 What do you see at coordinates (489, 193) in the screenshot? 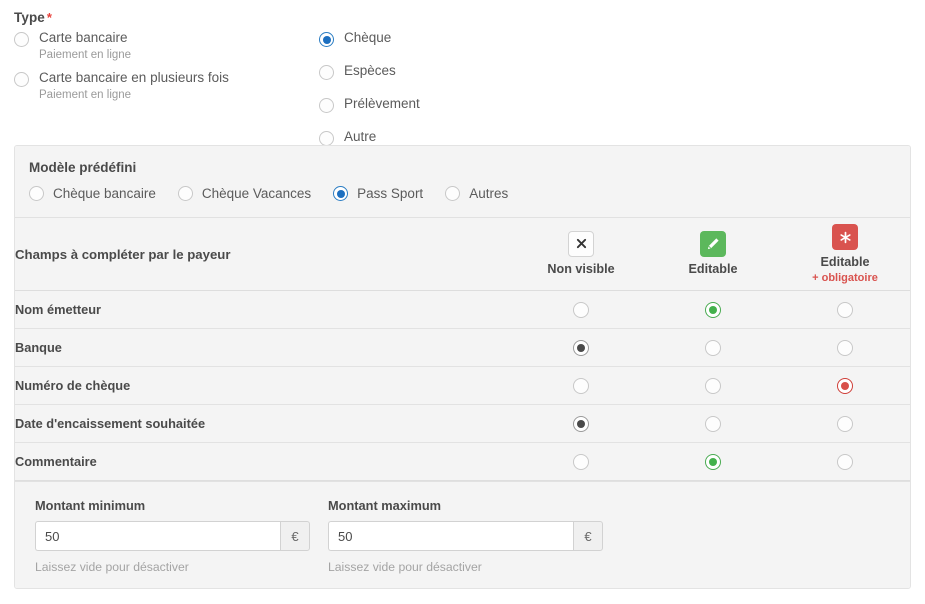
I see `model-option-label: Autres` at bounding box center [489, 193].